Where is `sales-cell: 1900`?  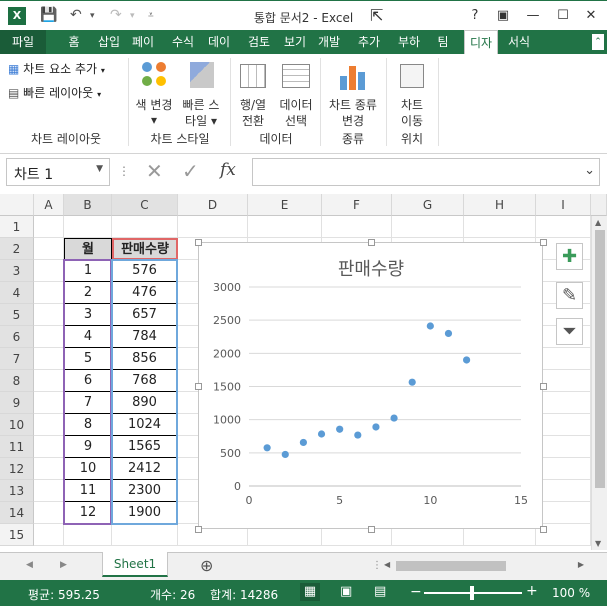 sales-cell: 1900 is located at coordinates (145, 513).